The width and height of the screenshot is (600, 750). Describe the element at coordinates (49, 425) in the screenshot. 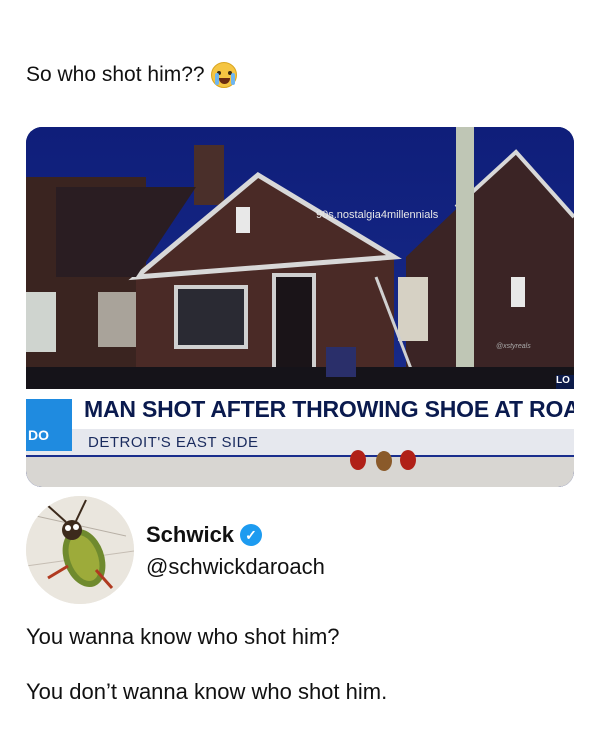

I see `station-logo: DO` at that location.